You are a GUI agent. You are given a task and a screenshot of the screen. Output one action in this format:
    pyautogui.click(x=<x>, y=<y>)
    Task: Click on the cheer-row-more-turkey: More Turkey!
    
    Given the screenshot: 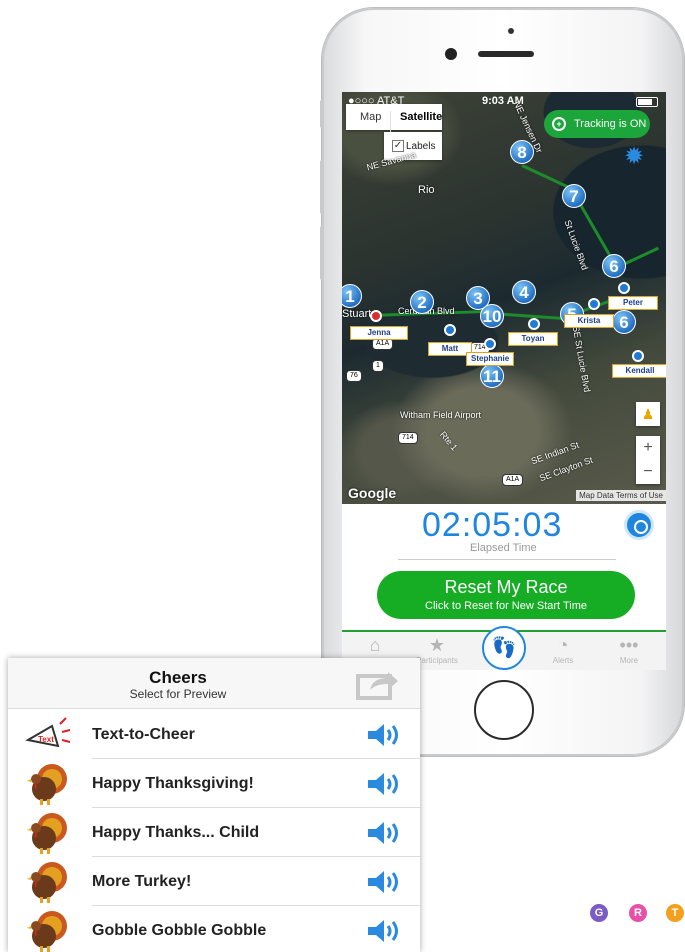 What is the action you would take?
    pyautogui.click(x=214, y=881)
    